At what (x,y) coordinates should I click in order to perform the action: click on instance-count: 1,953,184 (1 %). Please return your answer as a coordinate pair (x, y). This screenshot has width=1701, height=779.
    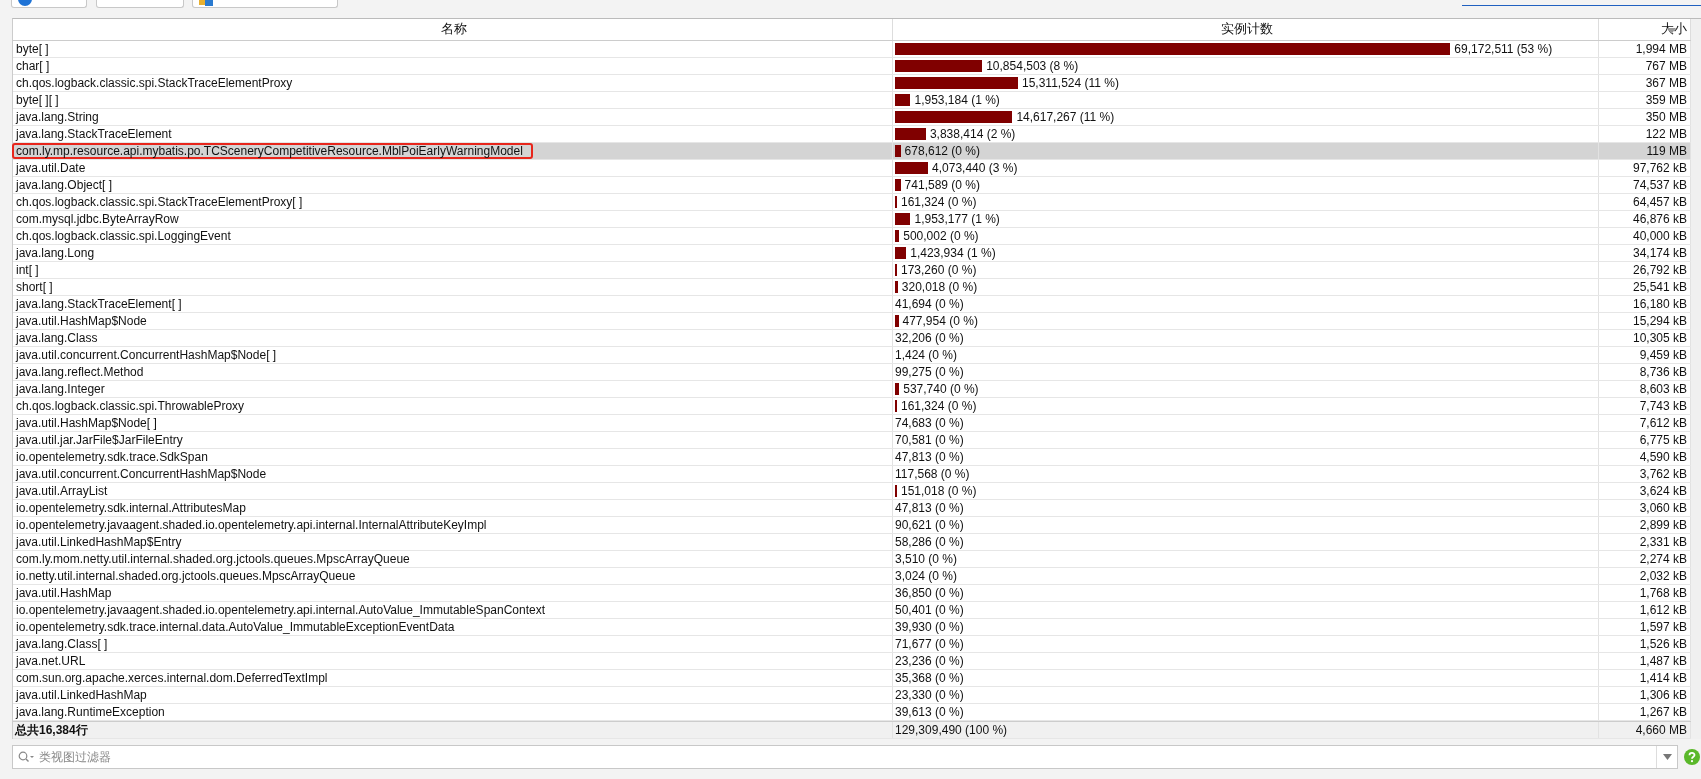
    Looking at the image, I should click on (957, 100).